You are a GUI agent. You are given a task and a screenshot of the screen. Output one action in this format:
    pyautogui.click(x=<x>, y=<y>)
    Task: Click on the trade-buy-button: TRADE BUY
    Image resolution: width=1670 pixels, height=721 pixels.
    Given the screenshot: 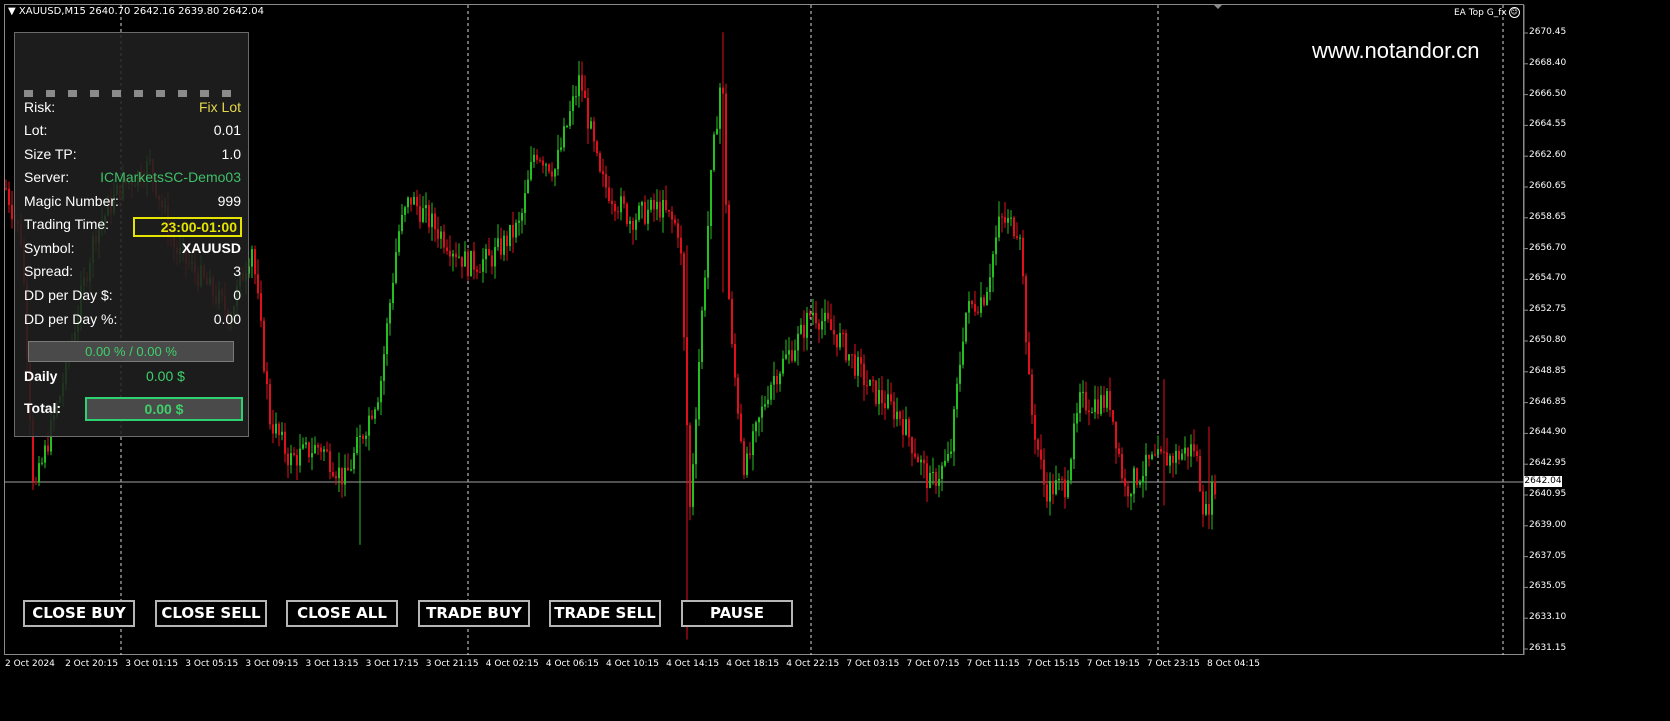 What is the action you would take?
    pyautogui.click(x=474, y=613)
    